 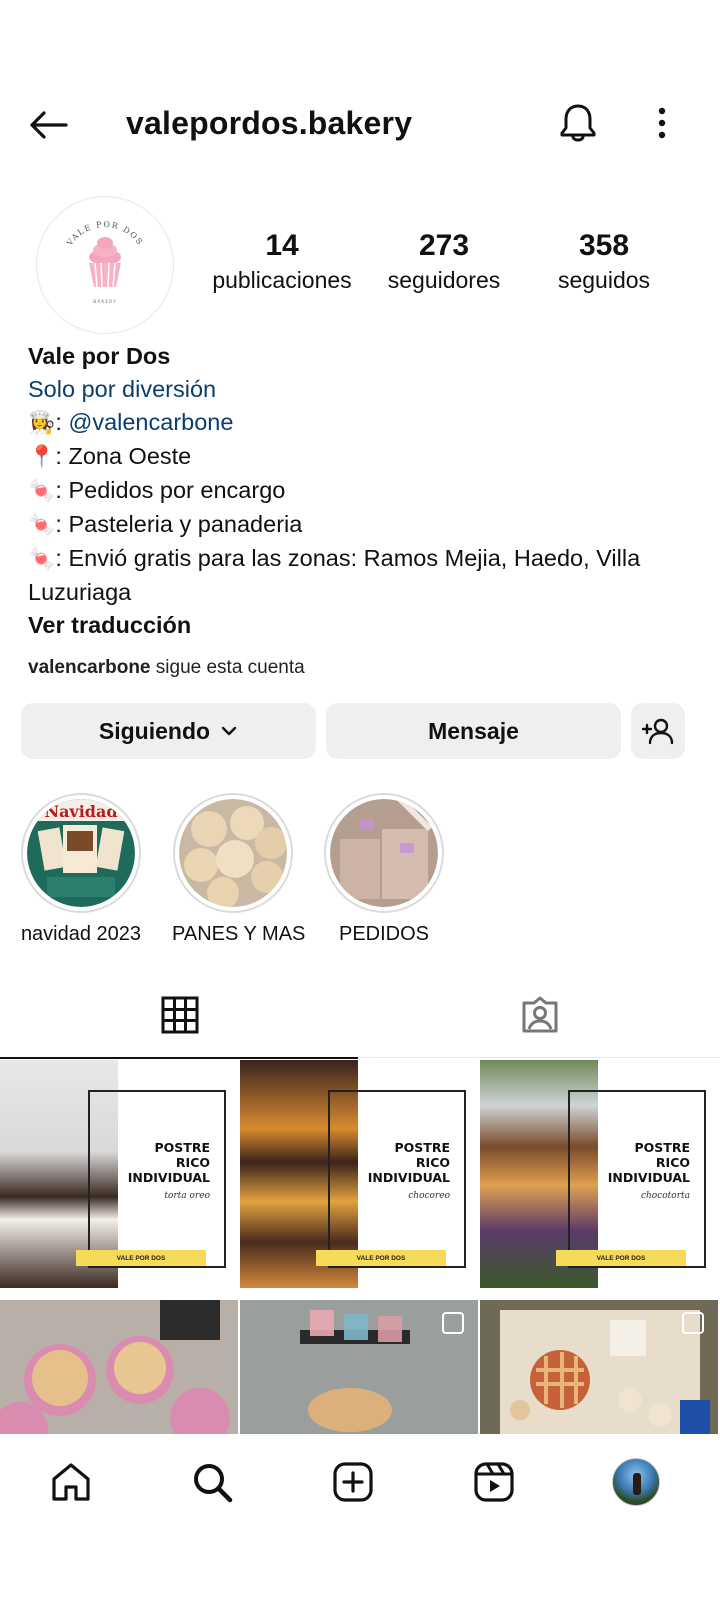 I want to click on highlight-navidad: Navidad navidad 2023, so click(x=81, y=869).